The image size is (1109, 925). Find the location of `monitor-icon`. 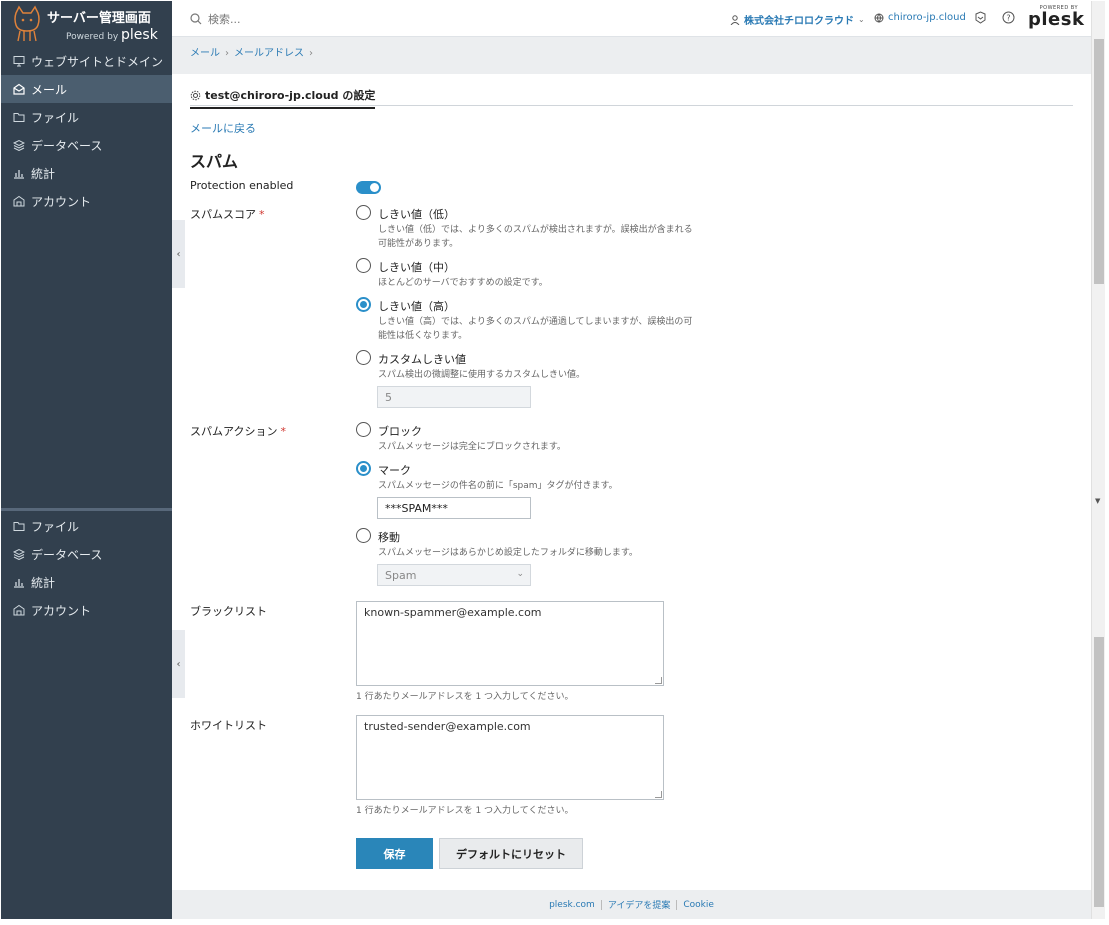

monitor-icon is located at coordinates (19, 61).